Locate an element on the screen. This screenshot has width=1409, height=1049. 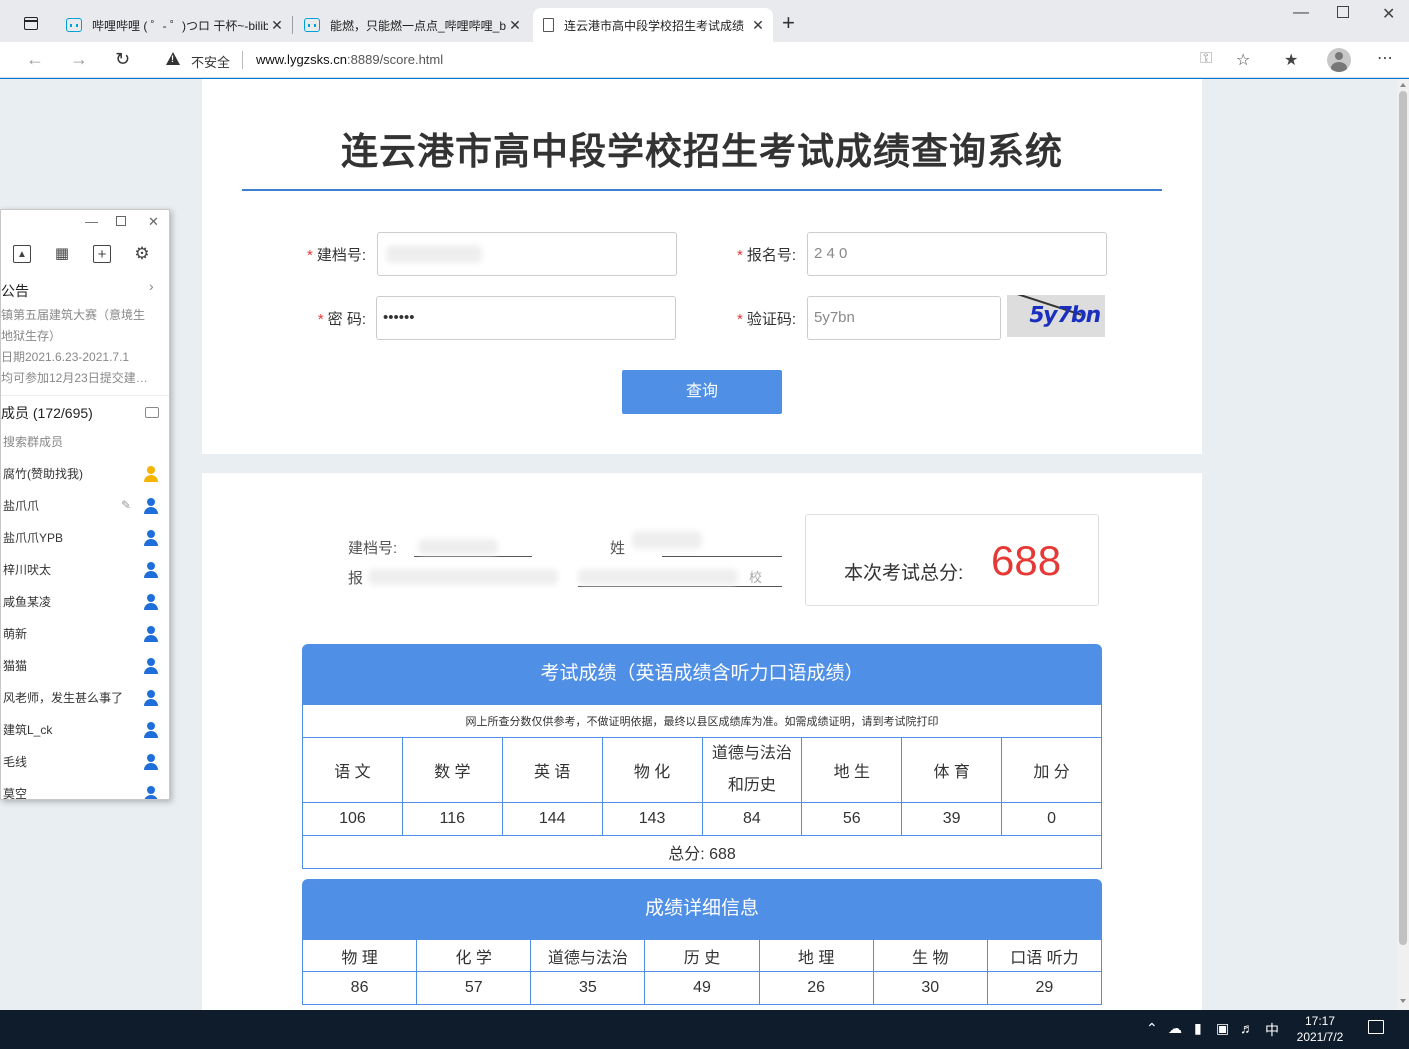
board-title: 公告 is located at coordinates (15, 291).